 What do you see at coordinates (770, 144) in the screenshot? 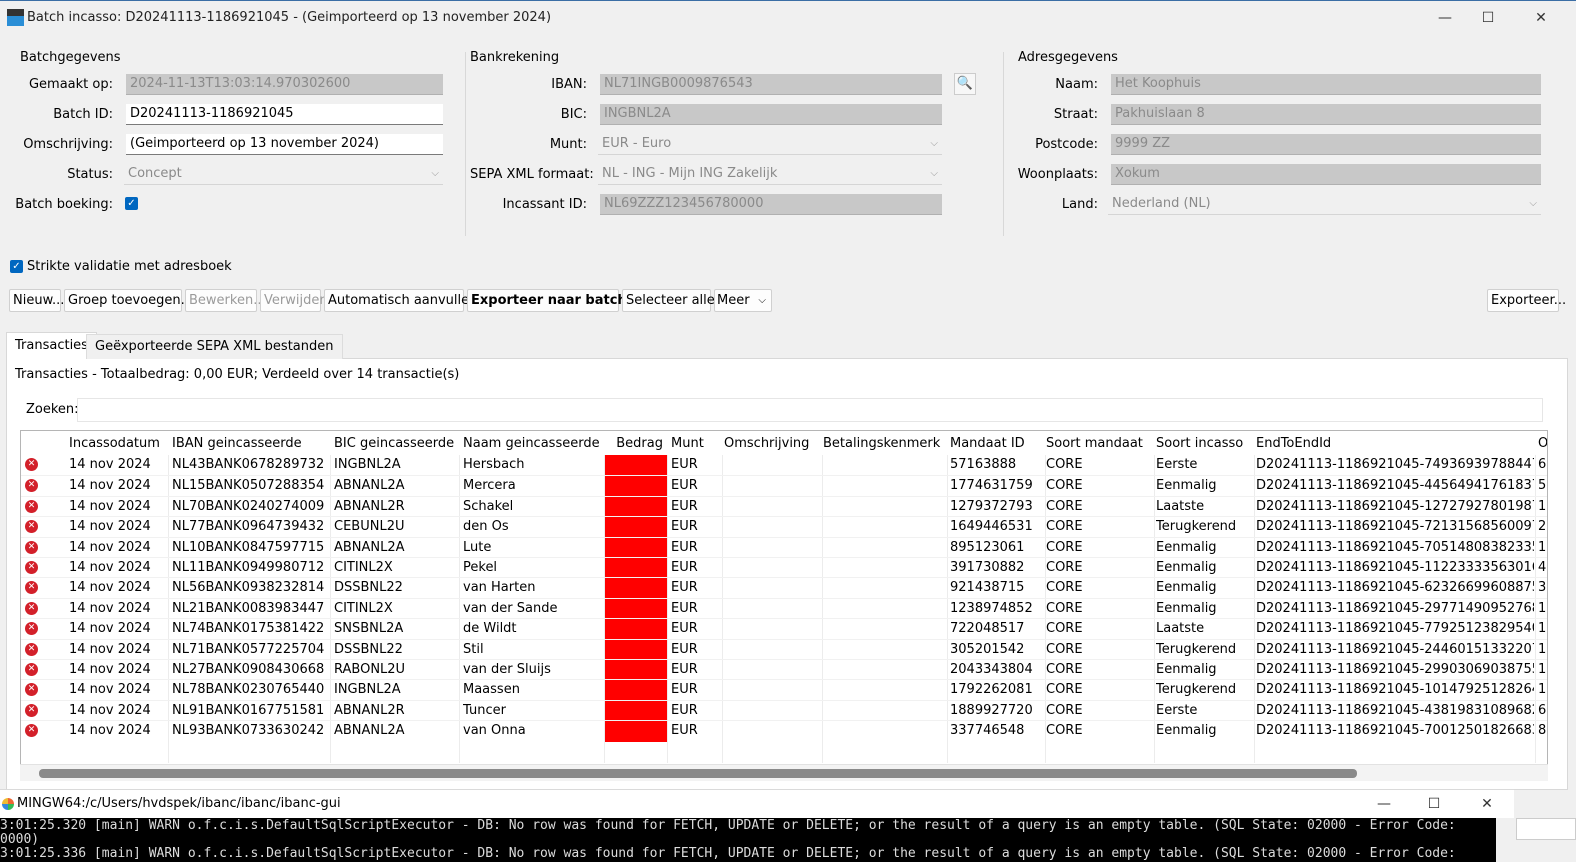
I see `currency-select: EUR - Euro ⌵` at bounding box center [770, 144].